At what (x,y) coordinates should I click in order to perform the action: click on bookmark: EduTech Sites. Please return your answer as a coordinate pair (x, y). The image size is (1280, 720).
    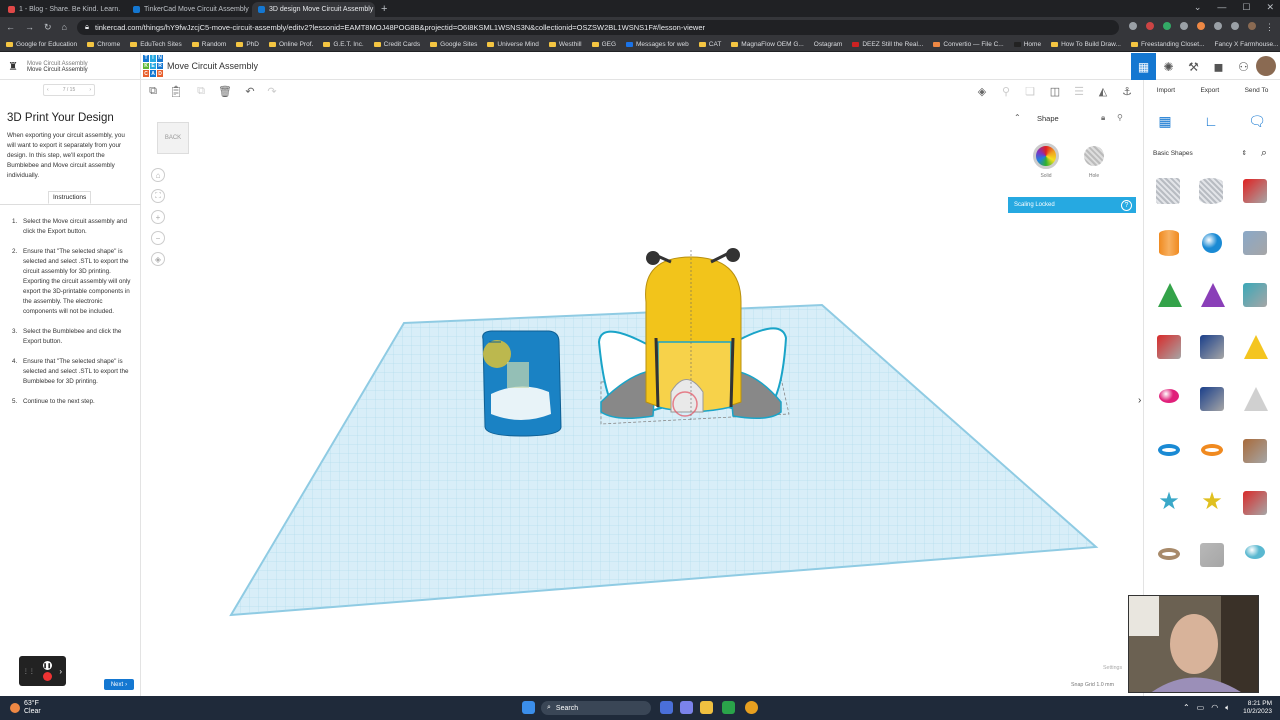
    Looking at the image, I should click on (156, 44).